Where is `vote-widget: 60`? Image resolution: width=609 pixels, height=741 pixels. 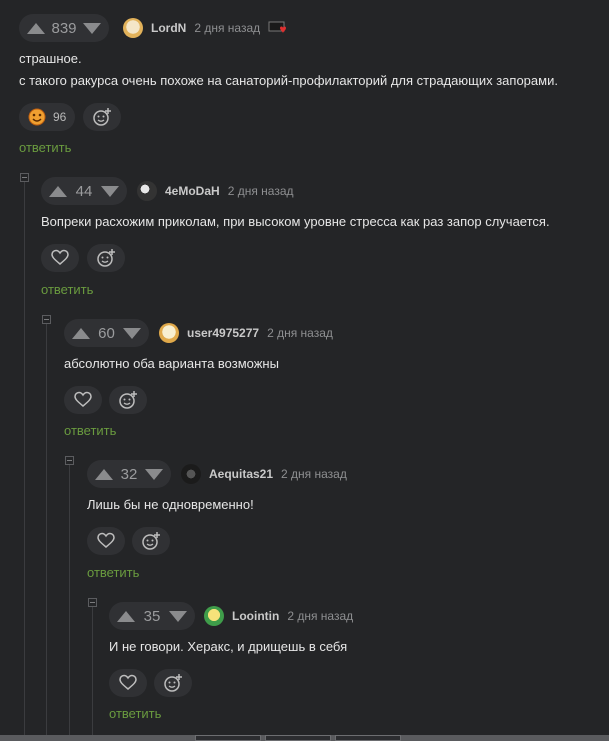 vote-widget: 60 is located at coordinates (106, 333).